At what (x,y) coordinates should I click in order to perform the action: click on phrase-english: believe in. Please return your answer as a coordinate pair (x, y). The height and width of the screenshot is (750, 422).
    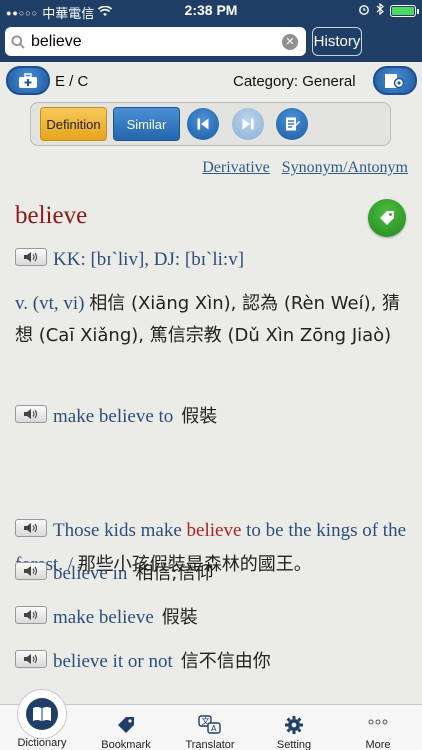
    Looking at the image, I should click on (90, 573).